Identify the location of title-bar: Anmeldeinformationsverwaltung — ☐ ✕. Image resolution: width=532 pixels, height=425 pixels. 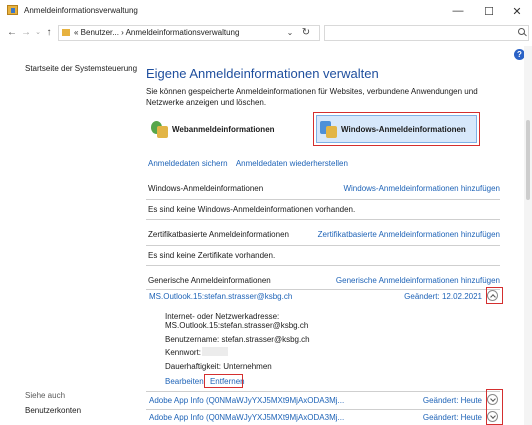
(266, 10).